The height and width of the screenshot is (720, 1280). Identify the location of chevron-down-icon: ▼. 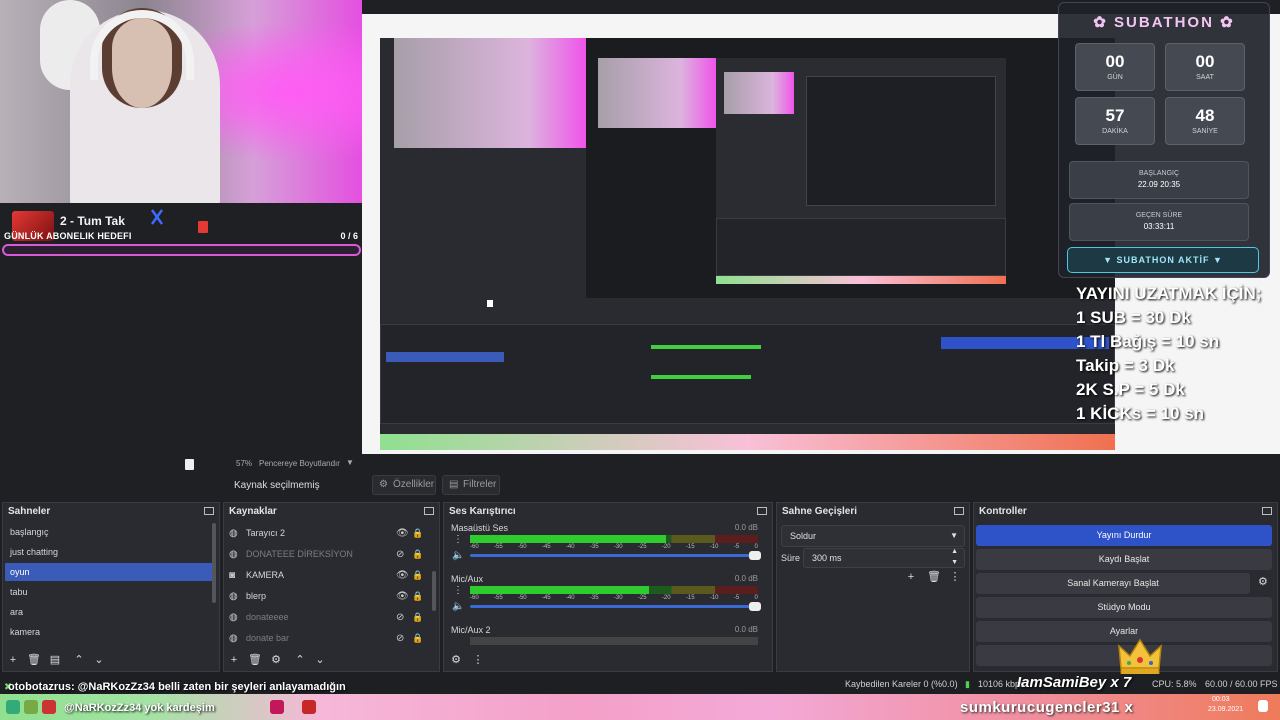
(350, 462).